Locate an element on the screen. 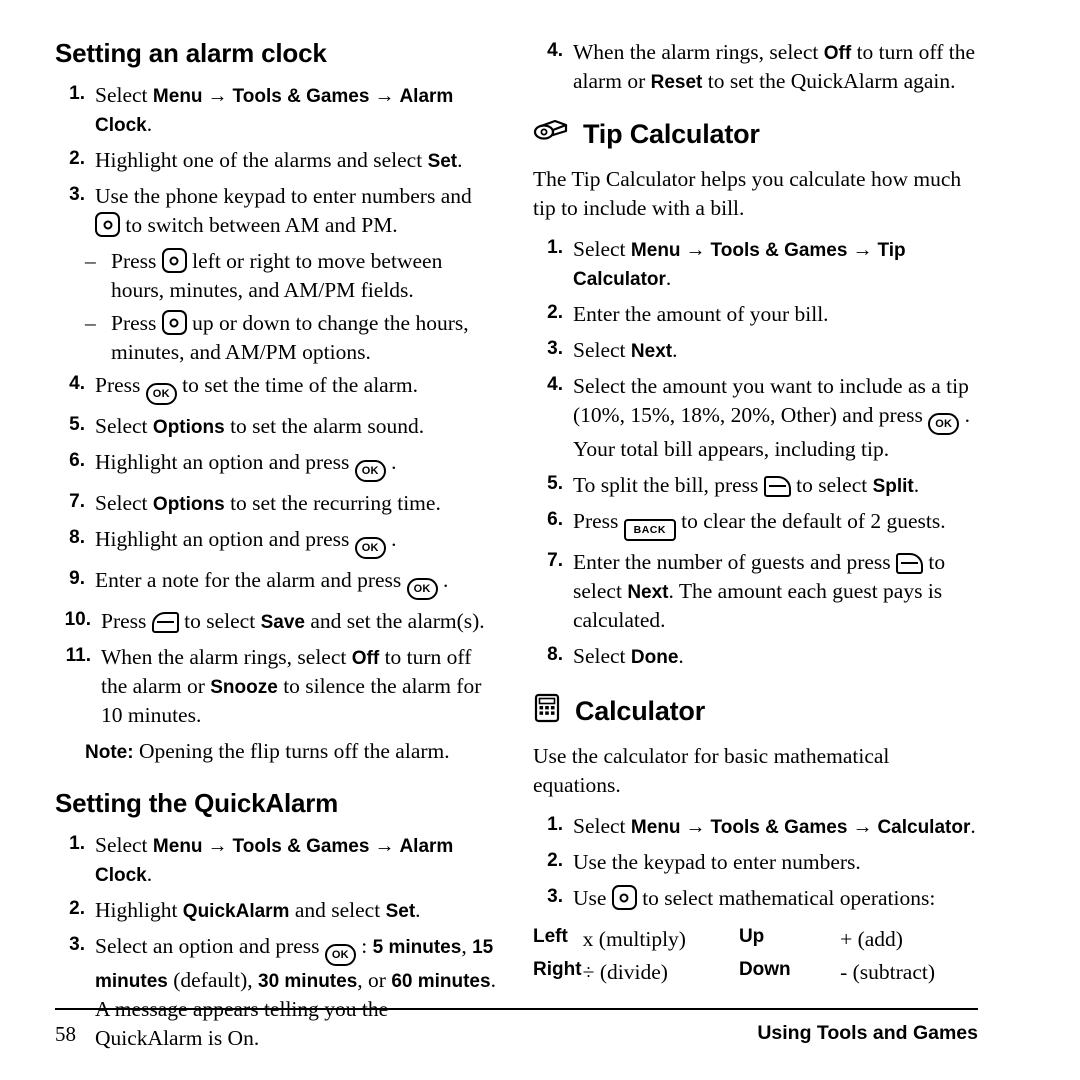 The width and height of the screenshot is (1080, 1080). numbered-step: 2. Use the keypad to enter numbers. is located at coordinates (755, 862).